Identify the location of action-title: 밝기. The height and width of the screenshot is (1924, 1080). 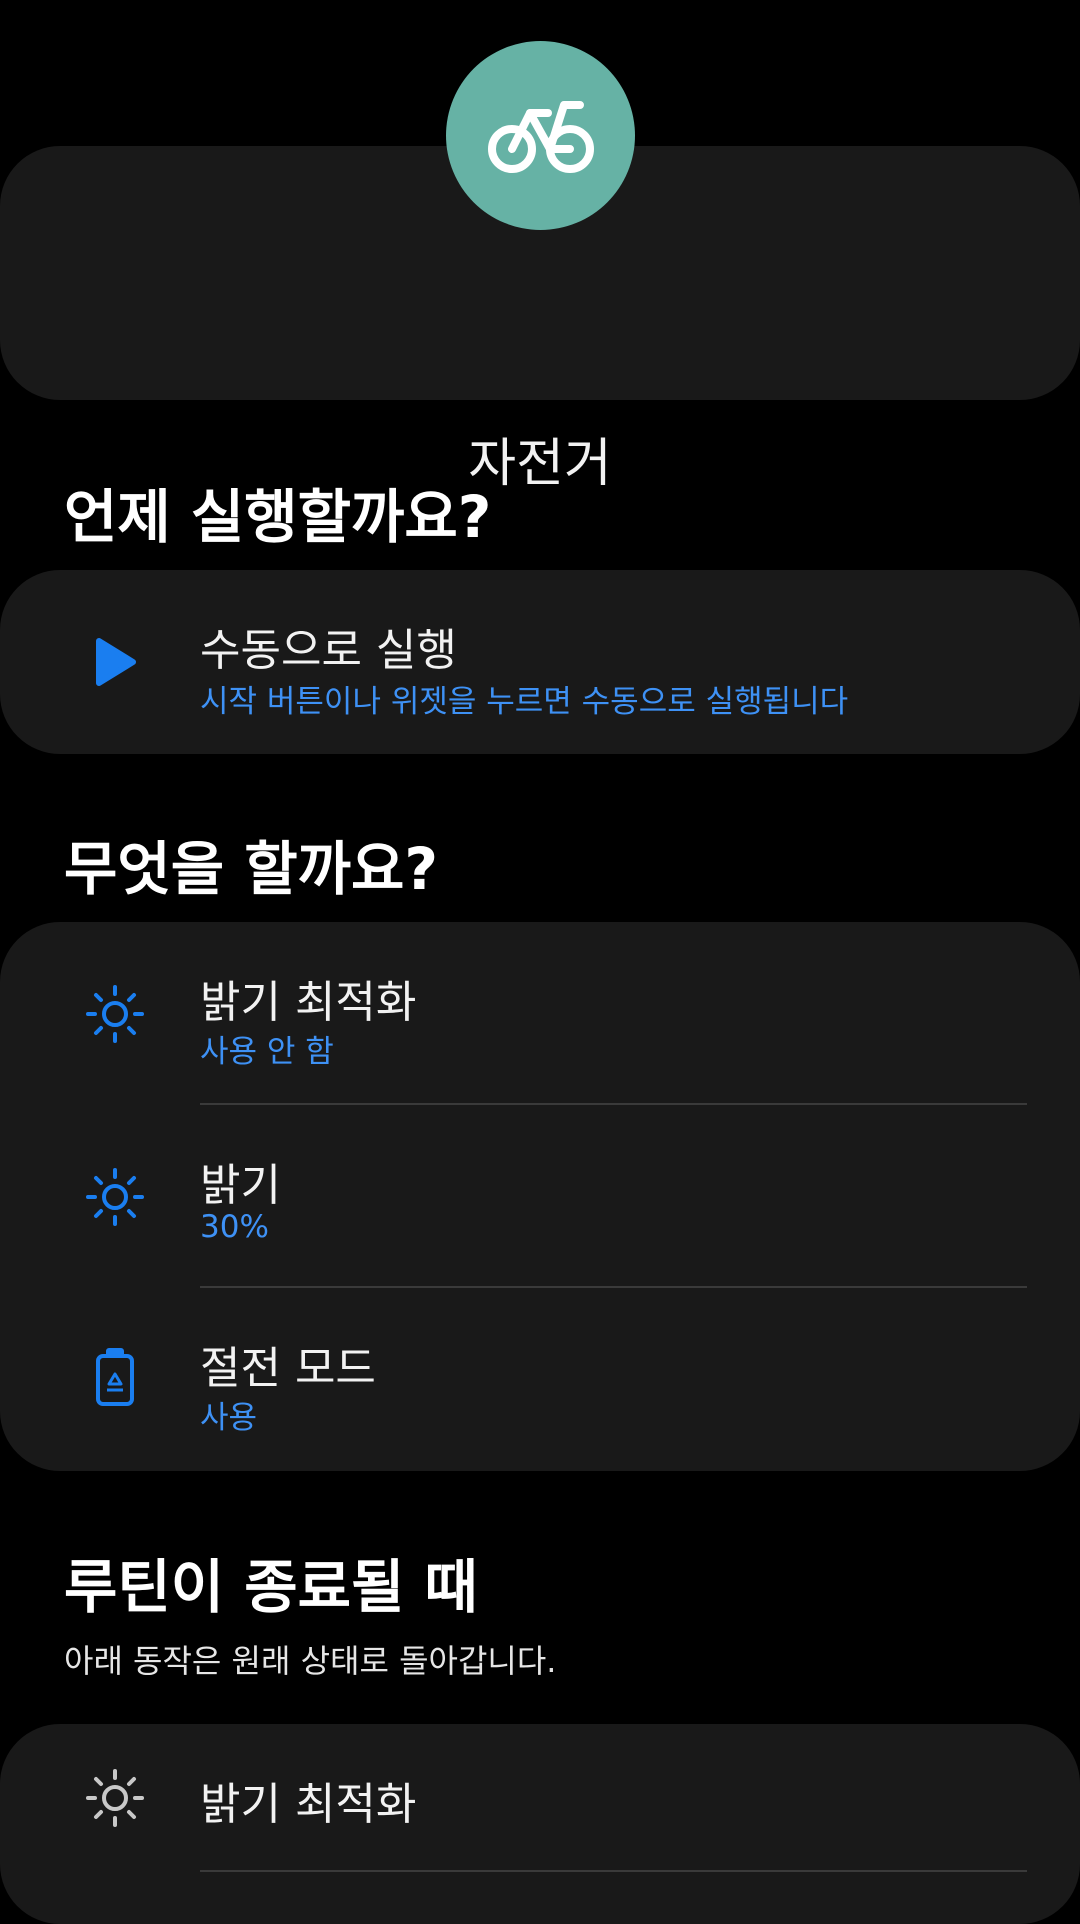
(240, 1185).